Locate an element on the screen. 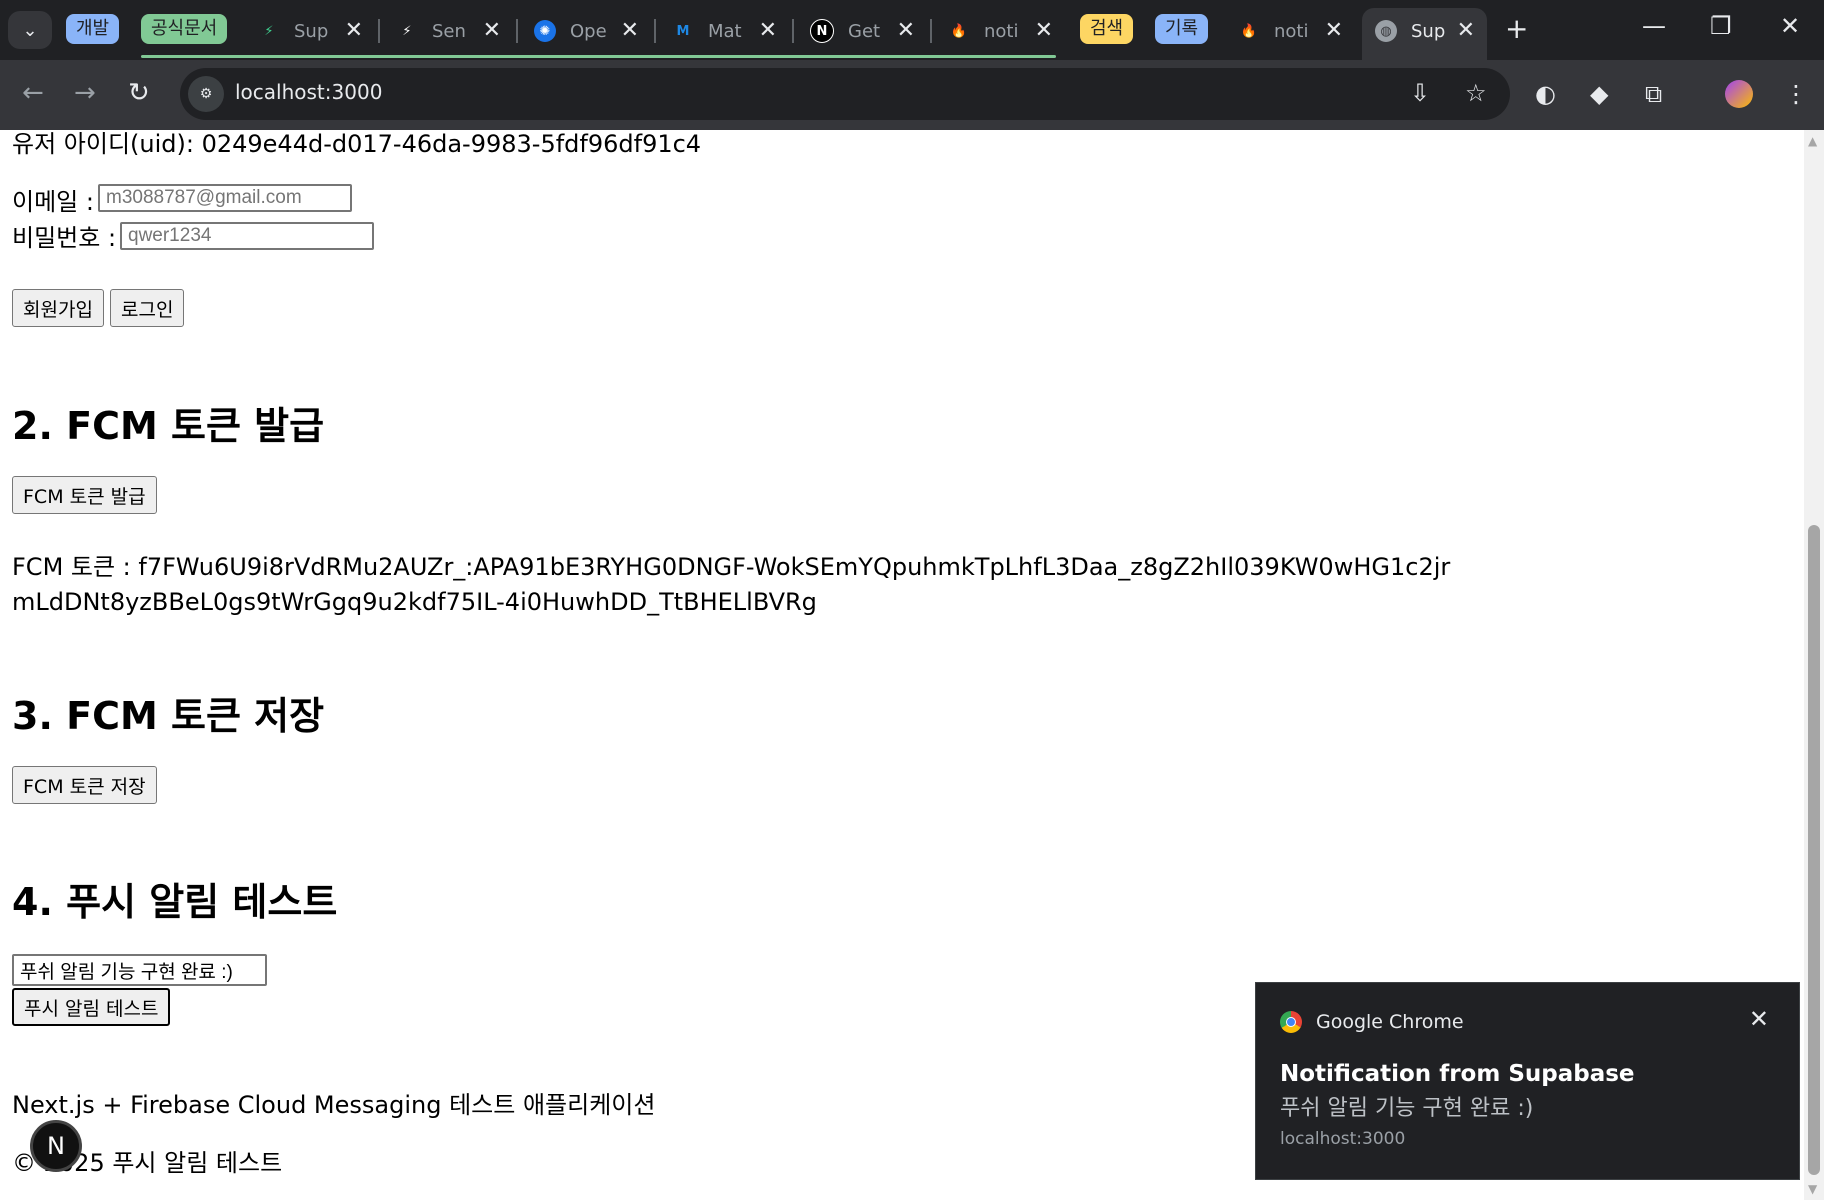 This screenshot has height=1200, width=1824. active-tab-content: ◍ Sup ✕ is located at coordinates (1425, 31).